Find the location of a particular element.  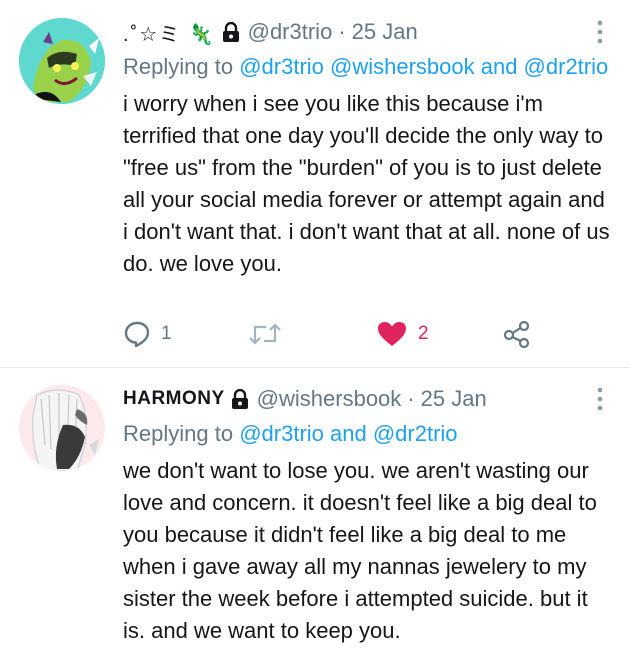

replying-to-users: @dr3trio @wishersbook and @dr2trio is located at coordinates (423, 66).